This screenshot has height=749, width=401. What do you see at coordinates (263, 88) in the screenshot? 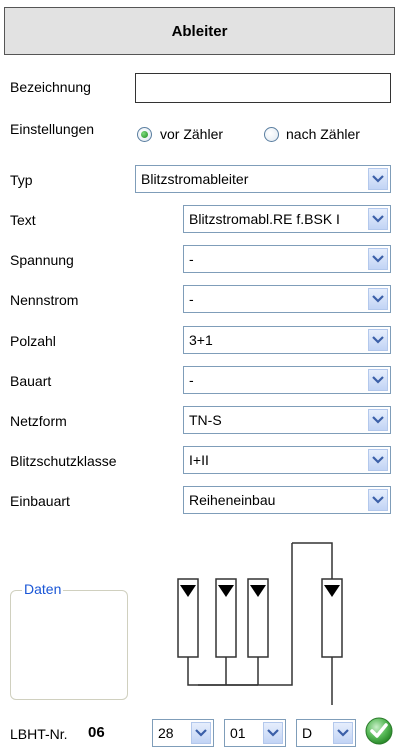
I see `bezeichnung-input` at bounding box center [263, 88].